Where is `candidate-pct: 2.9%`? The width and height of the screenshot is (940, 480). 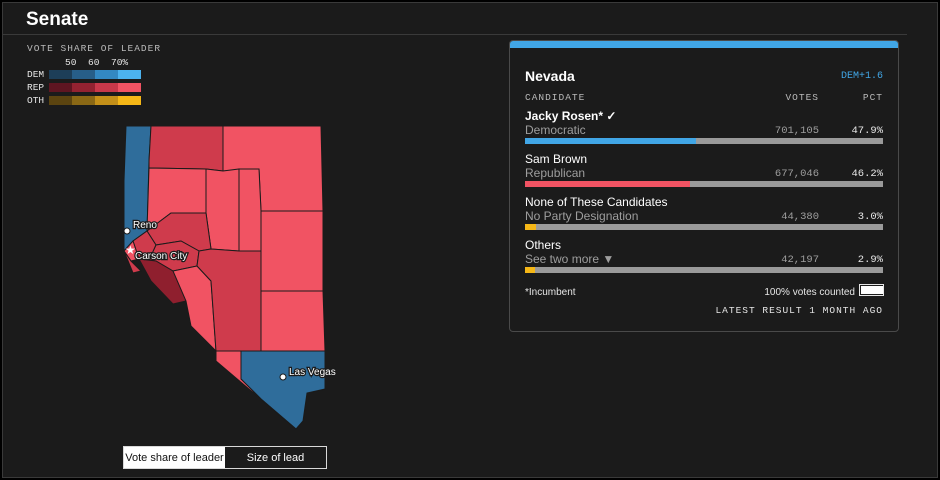 candidate-pct: 2.9% is located at coordinates (870, 260).